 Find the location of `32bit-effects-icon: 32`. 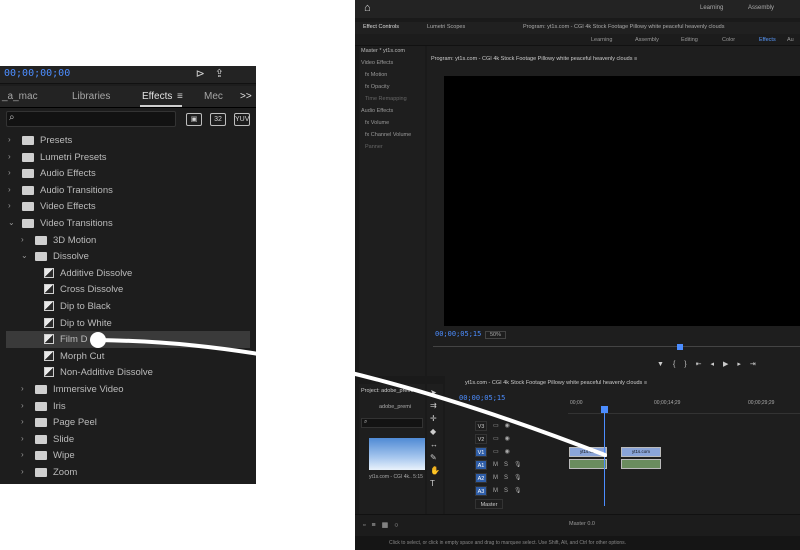

32bit-effects-icon: 32 is located at coordinates (218, 119).